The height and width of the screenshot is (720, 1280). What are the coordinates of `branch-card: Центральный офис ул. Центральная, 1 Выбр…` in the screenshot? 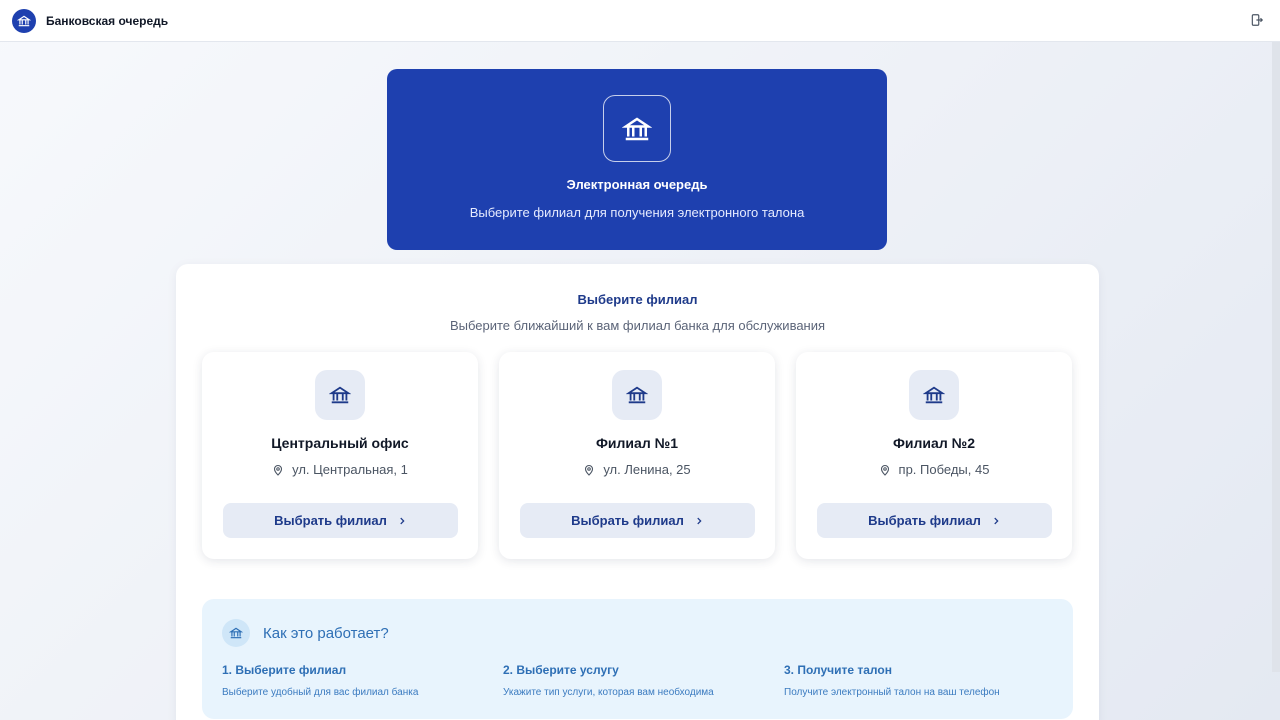 It's located at (340, 455).